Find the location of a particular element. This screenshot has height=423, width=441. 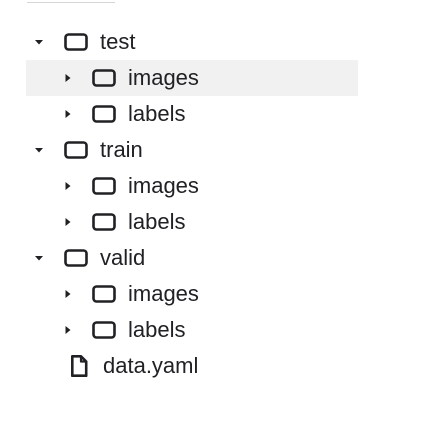

tree-item-valid-images: images is located at coordinates (220, 294).